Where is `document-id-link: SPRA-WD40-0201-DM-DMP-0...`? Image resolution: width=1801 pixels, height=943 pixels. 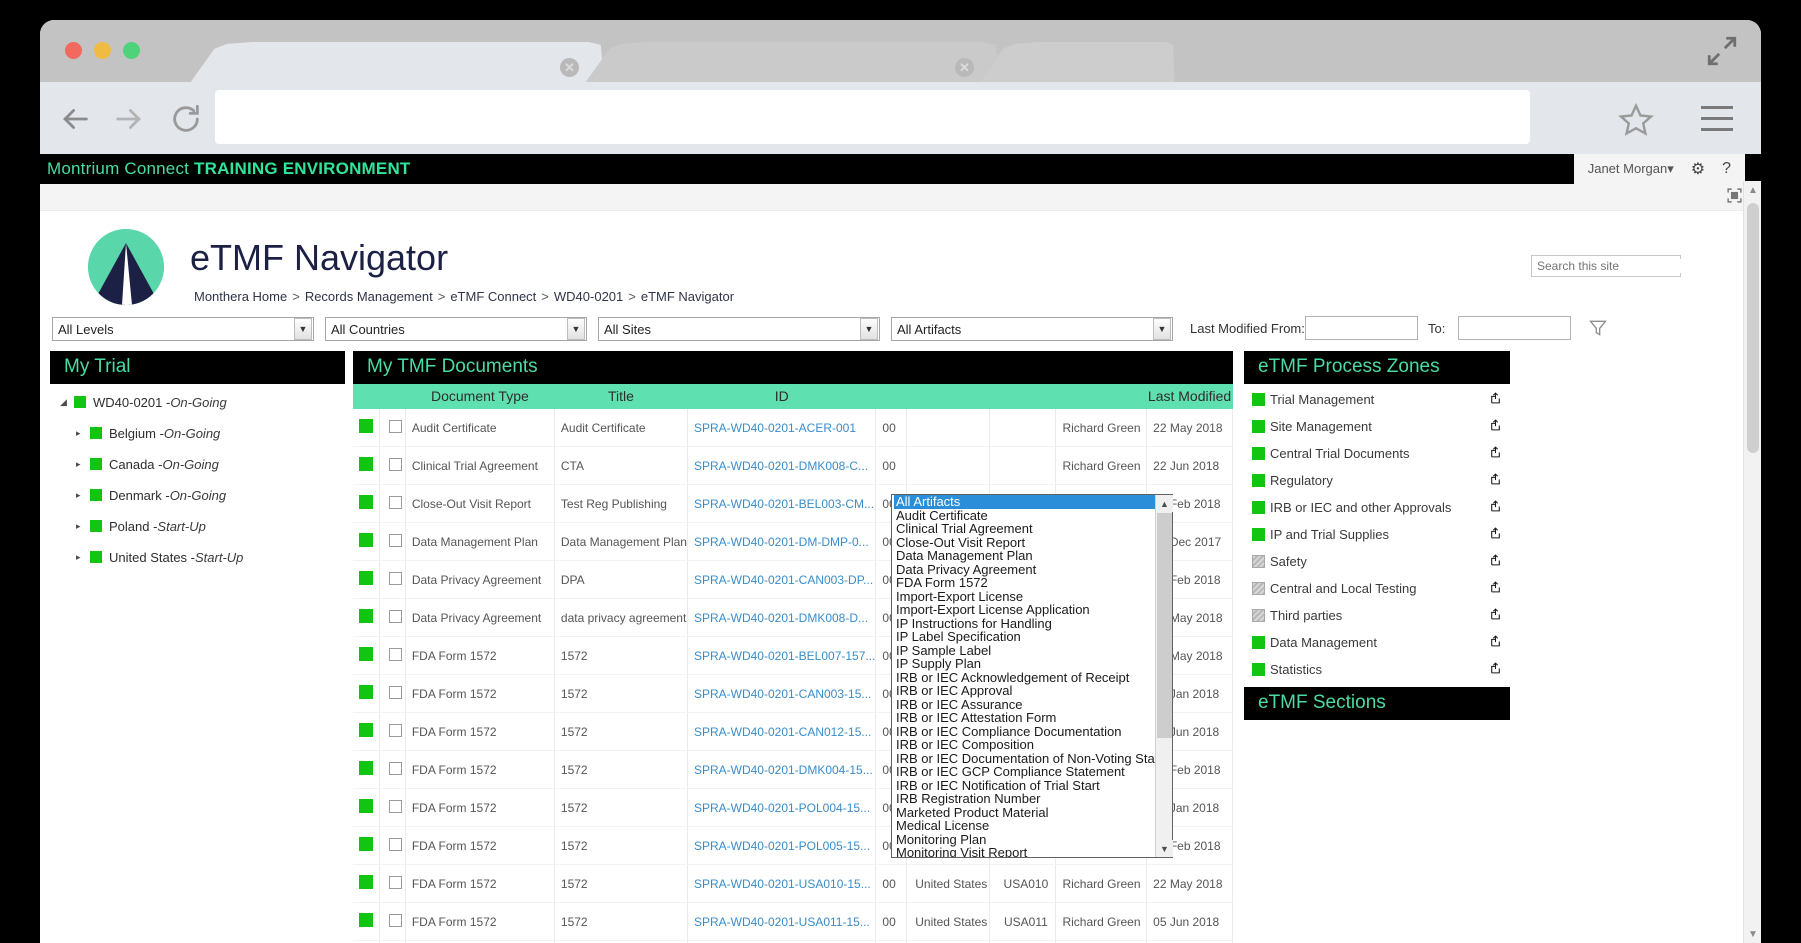 document-id-link: SPRA-WD40-0201-DM-DMP-0... is located at coordinates (781, 542).